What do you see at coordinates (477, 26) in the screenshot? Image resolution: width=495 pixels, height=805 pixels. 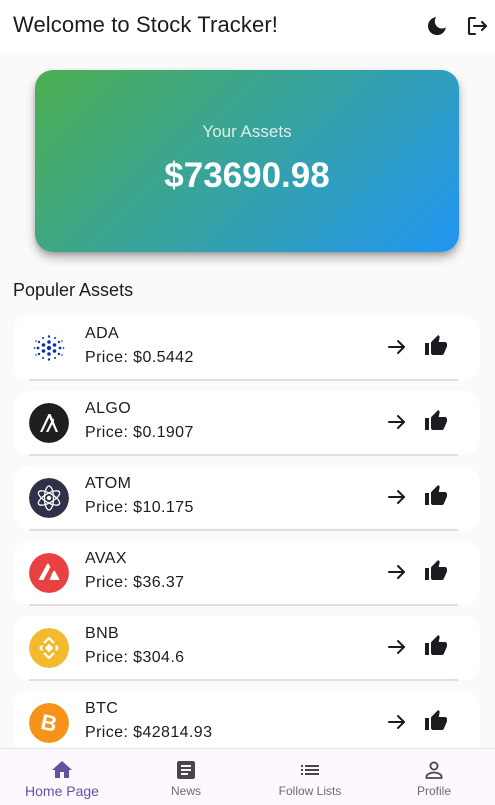 I see `logout-icon` at bounding box center [477, 26].